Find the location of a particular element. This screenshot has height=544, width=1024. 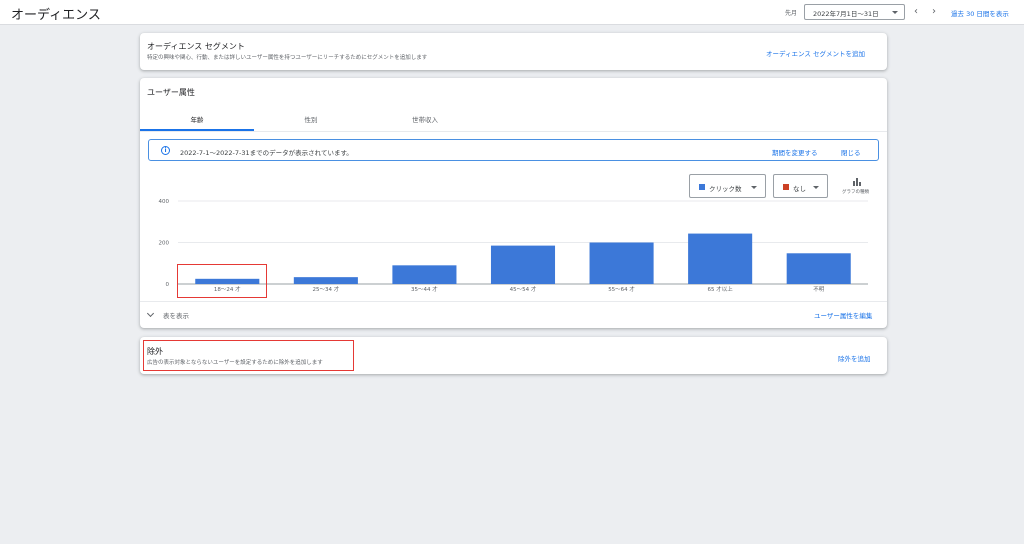

y-tick-label: 200 is located at coordinates (164, 244).